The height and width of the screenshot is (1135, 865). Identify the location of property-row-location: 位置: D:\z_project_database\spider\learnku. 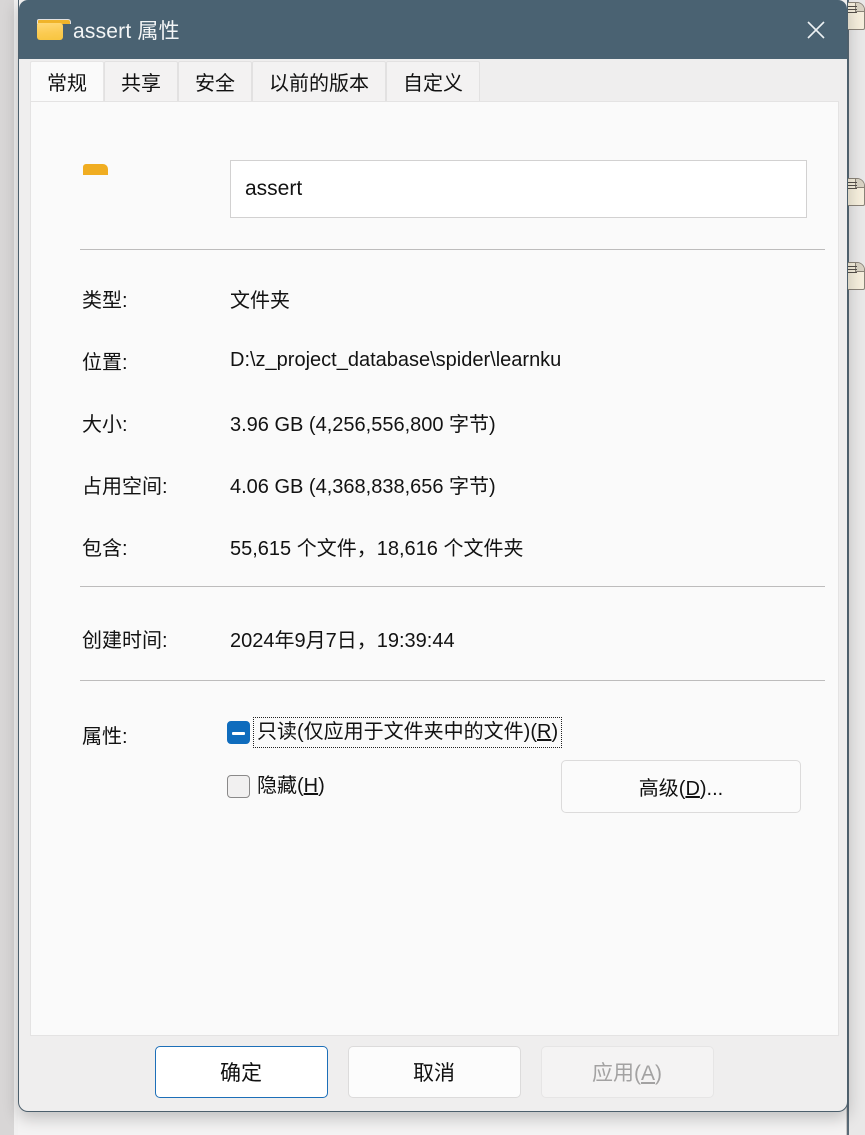
(434, 360).